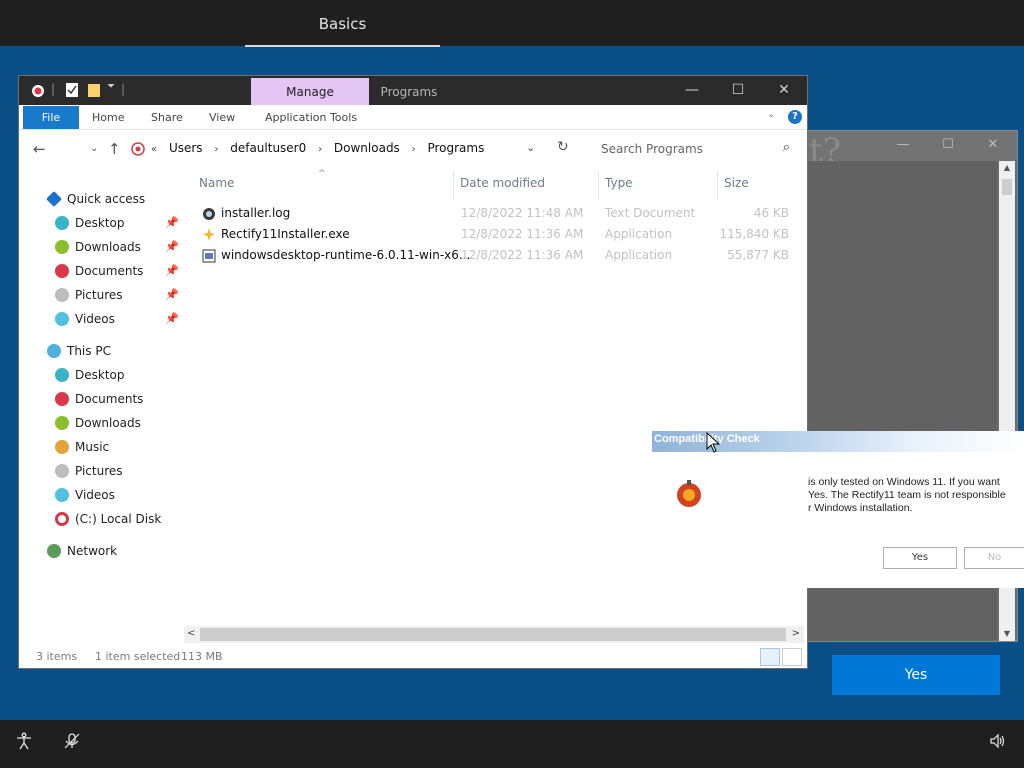 The height and width of the screenshot is (768, 1024). I want to click on scroll-left-icon: <, so click(191, 633).